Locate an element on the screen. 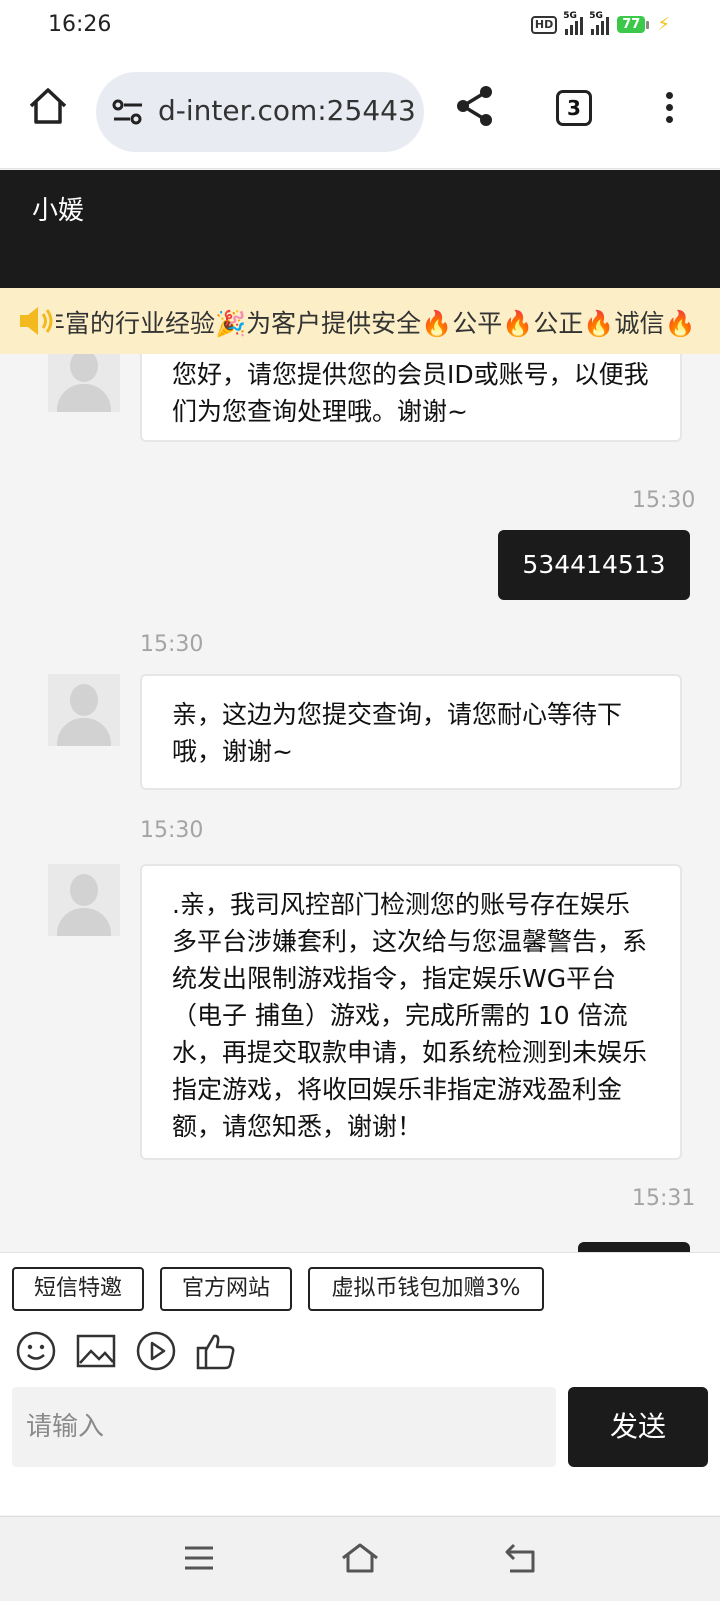 The image size is (720, 1601). tab-switcher-button: 3 is located at coordinates (574, 108).